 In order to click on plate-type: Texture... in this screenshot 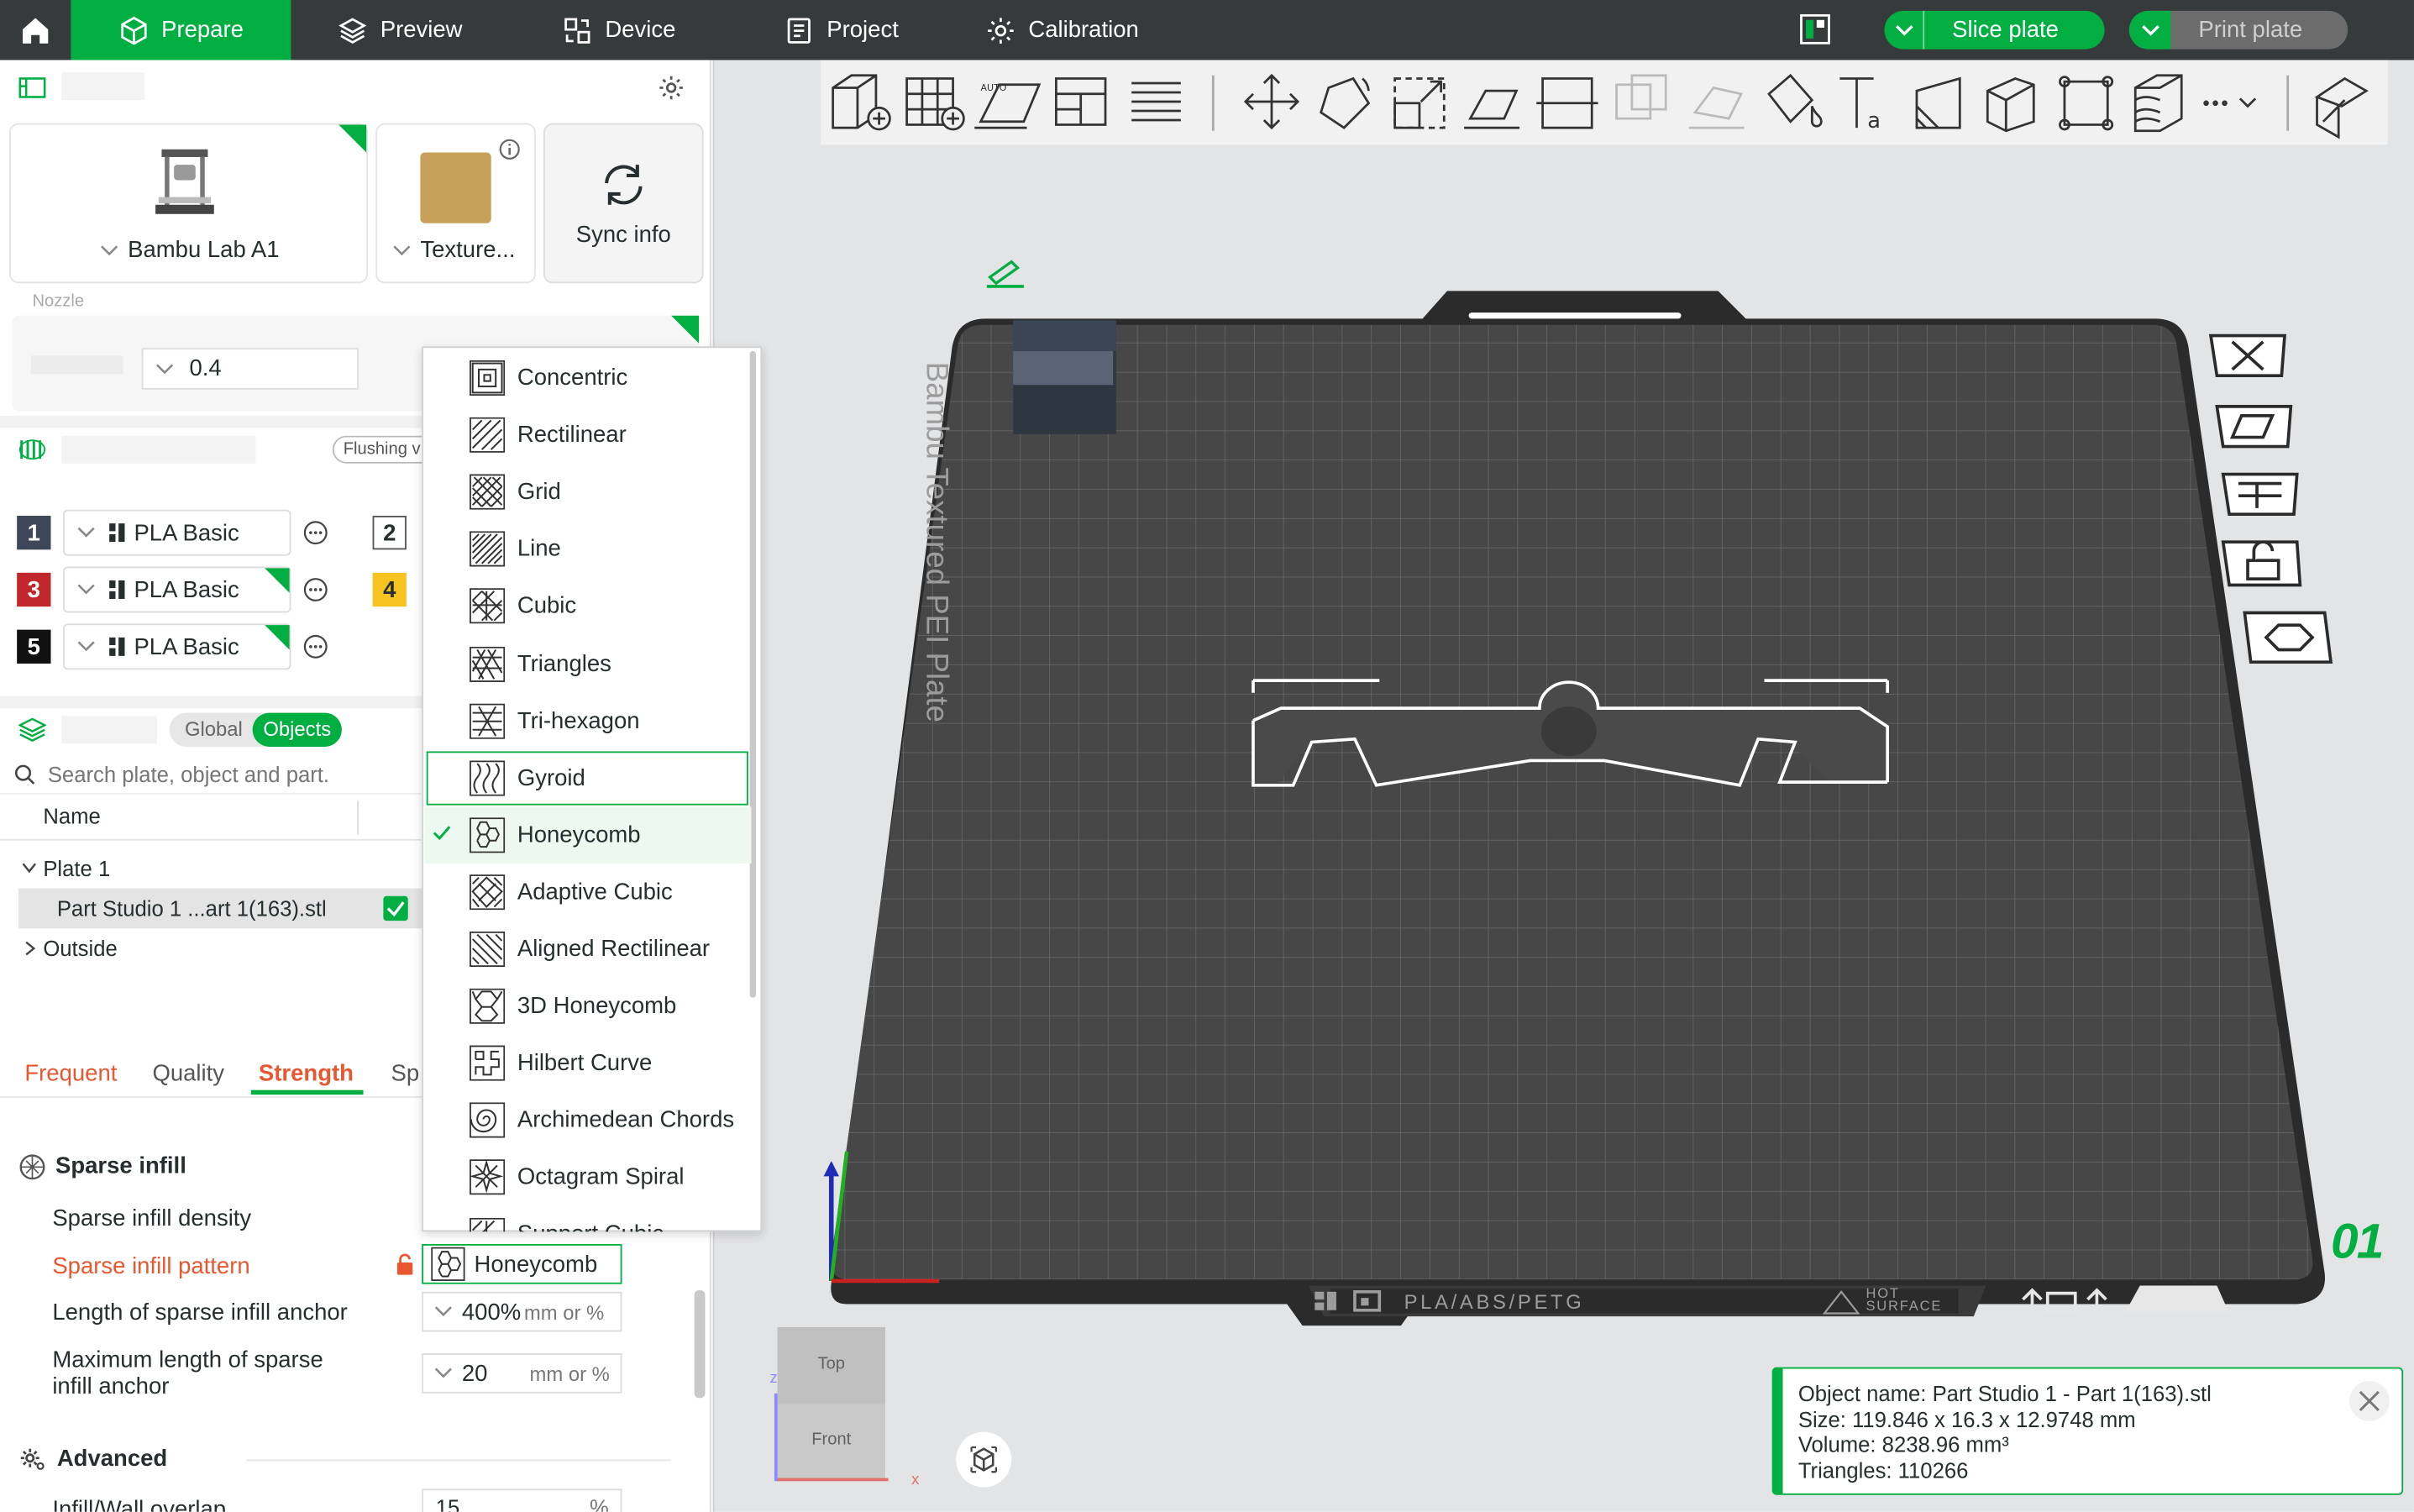, I will do `click(453, 250)`.